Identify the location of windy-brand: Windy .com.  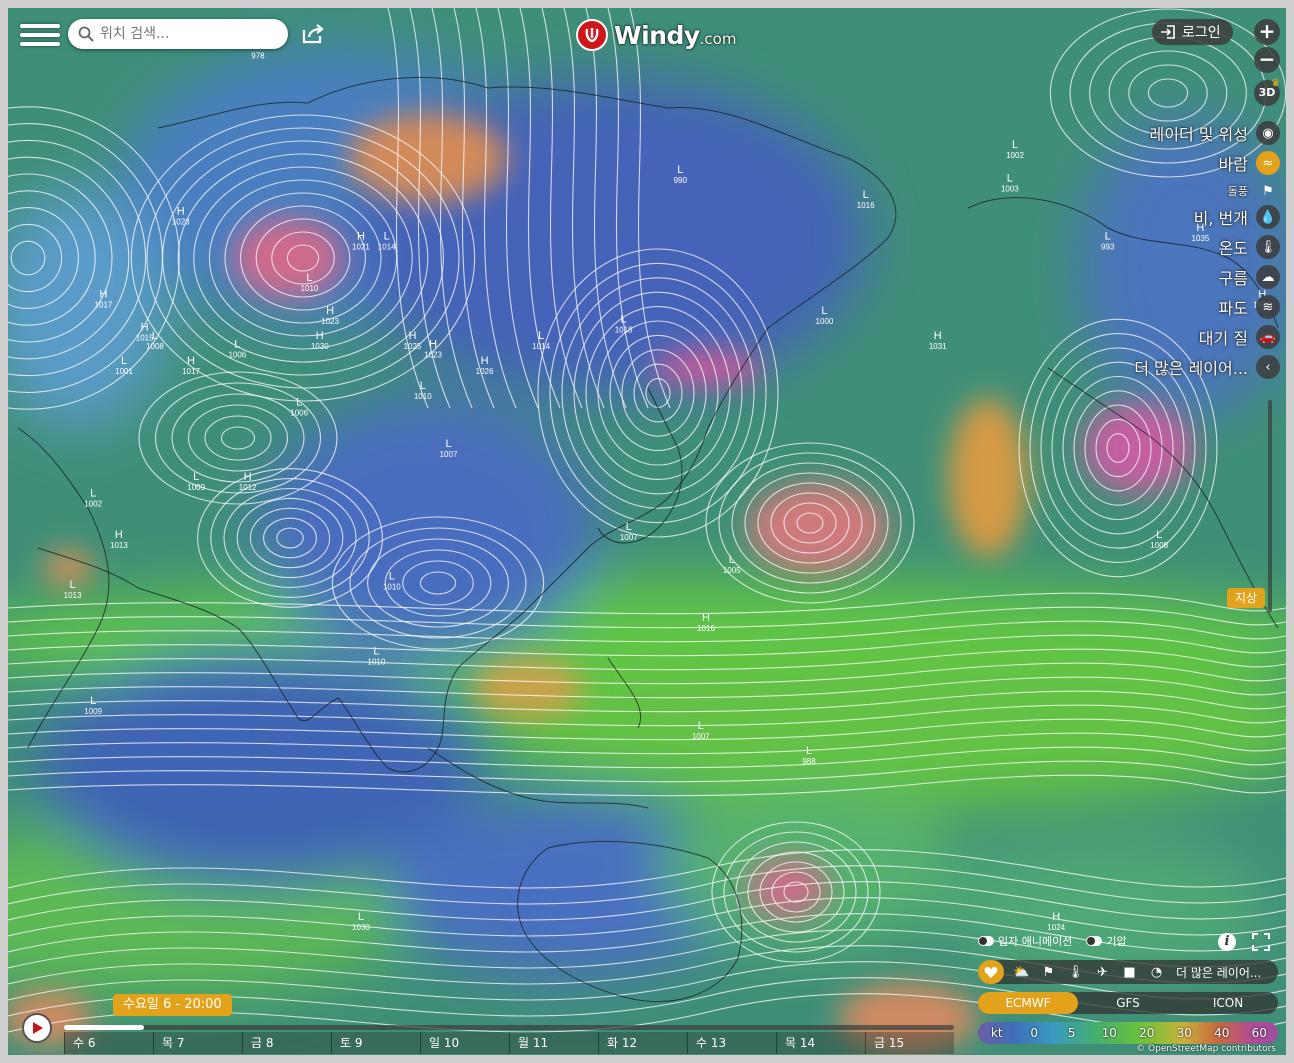
(656, 35).